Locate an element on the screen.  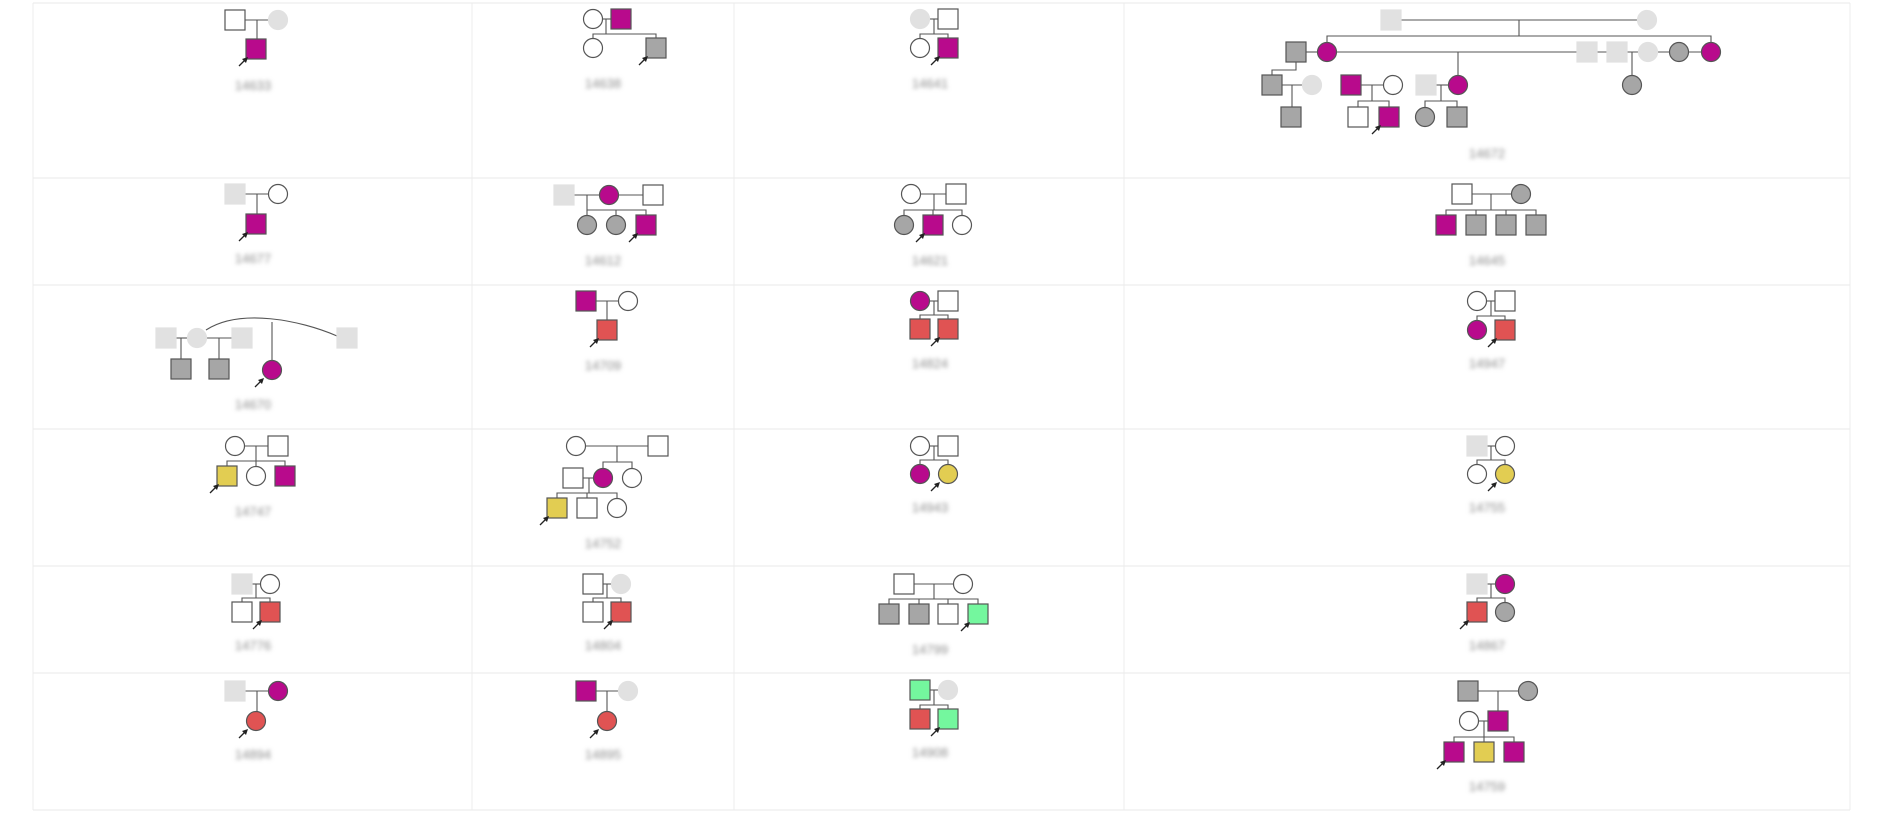
family-id-label: 14755 is located at coordinates (1487, 507).